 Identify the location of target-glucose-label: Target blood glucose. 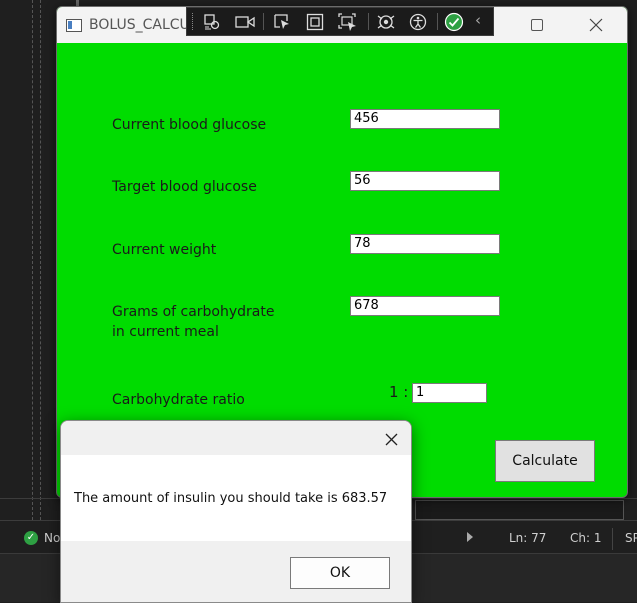
(184, 187).